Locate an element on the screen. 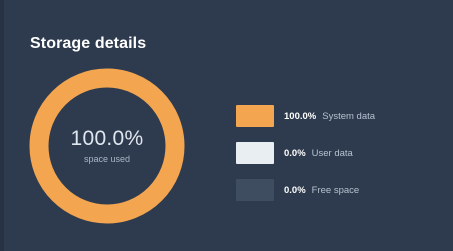 The height and width of the screenshot is (251, 453). user-data-swatch is located at coordinates (255, 153).